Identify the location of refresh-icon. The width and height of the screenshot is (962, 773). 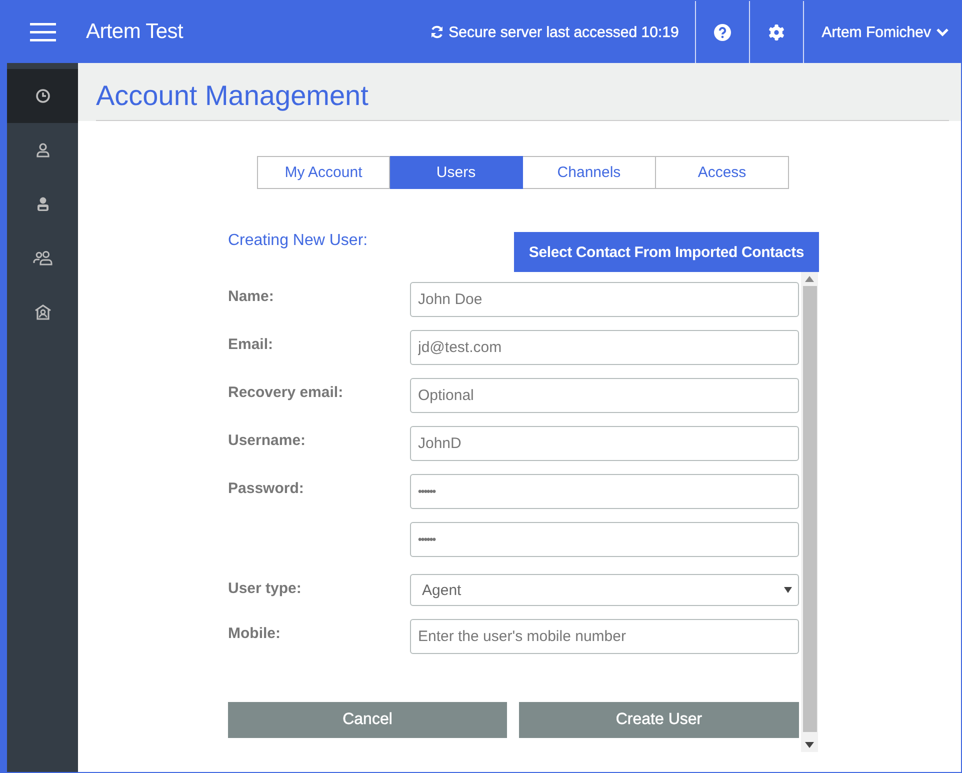
(437, 32).